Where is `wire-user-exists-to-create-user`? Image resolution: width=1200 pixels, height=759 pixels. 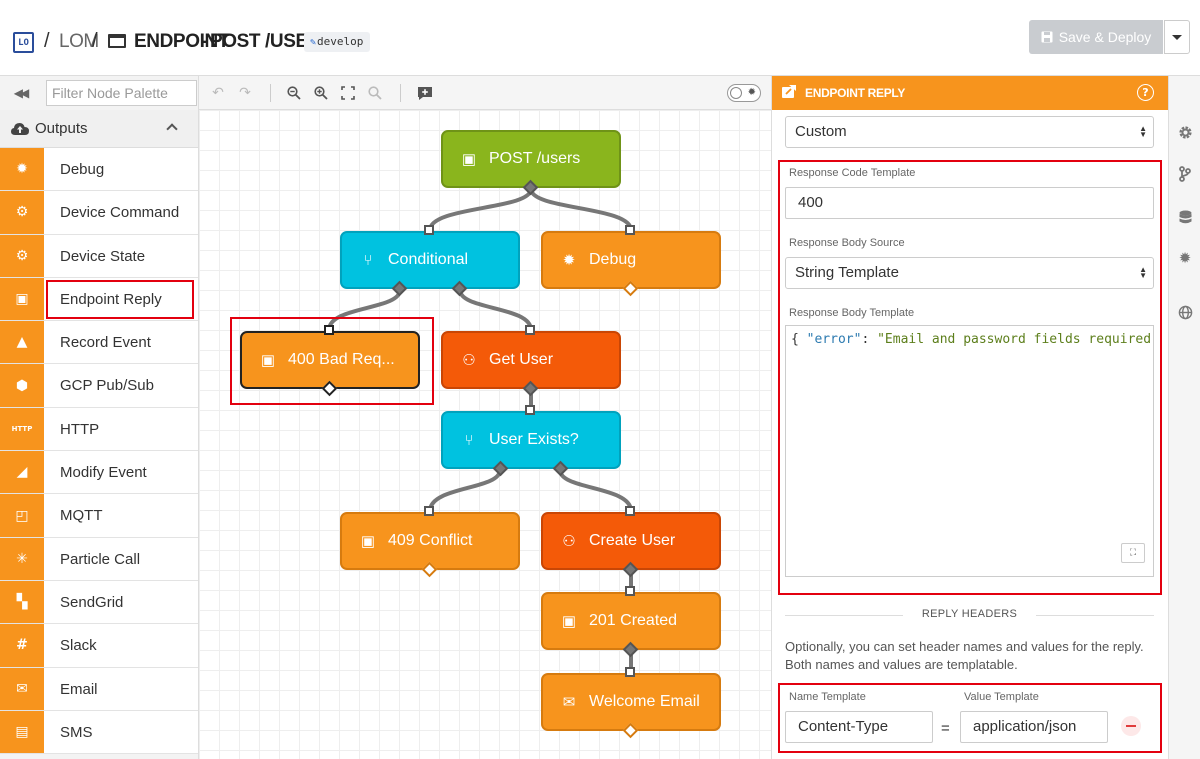 wire-user-exists-to-create-user is located at coordinates (595, 490).